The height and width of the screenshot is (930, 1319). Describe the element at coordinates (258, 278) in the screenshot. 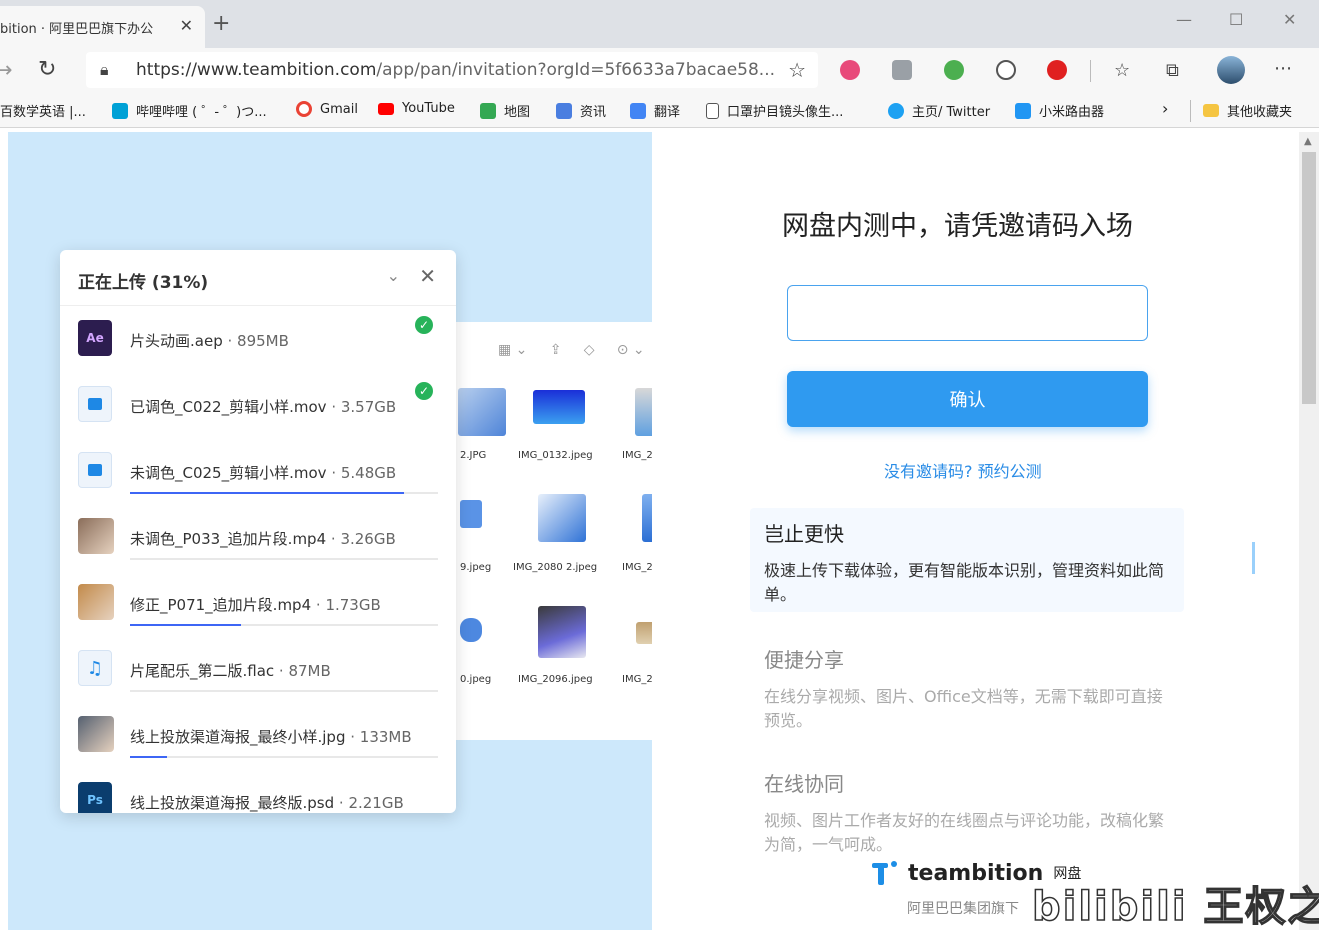

I see `upload-panel-header: 正在上传 (31%) ⌄ ✕` at that location.